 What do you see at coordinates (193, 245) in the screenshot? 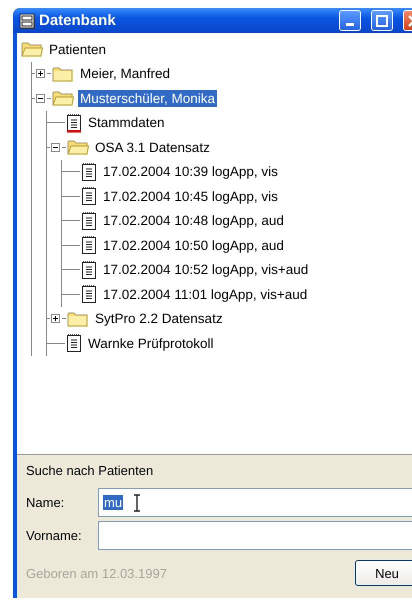
I see `tree-item: 17.02.2004 10:50 logApp, aud` at bounding box center [193, 245].